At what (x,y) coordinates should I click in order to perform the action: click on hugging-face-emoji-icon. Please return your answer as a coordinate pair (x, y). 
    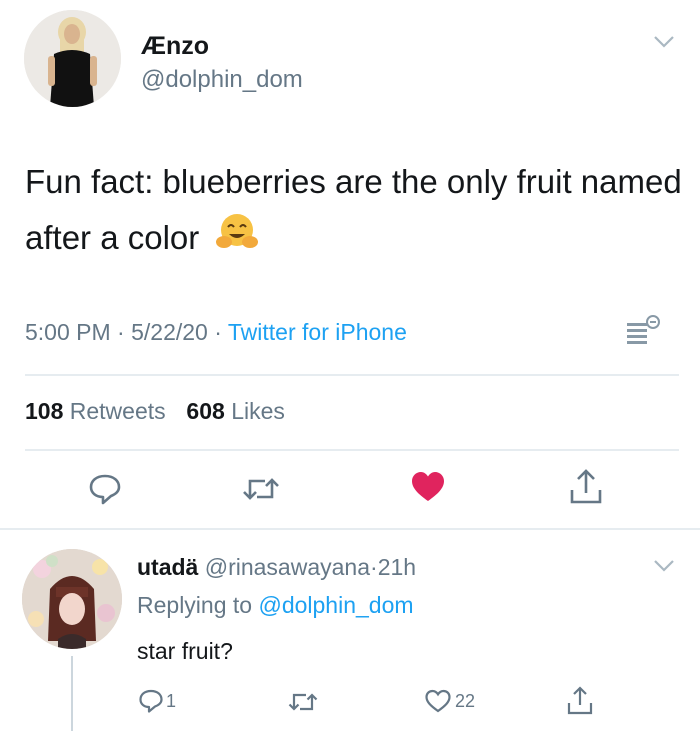
    Looking at the image, I should click on (237, 240).